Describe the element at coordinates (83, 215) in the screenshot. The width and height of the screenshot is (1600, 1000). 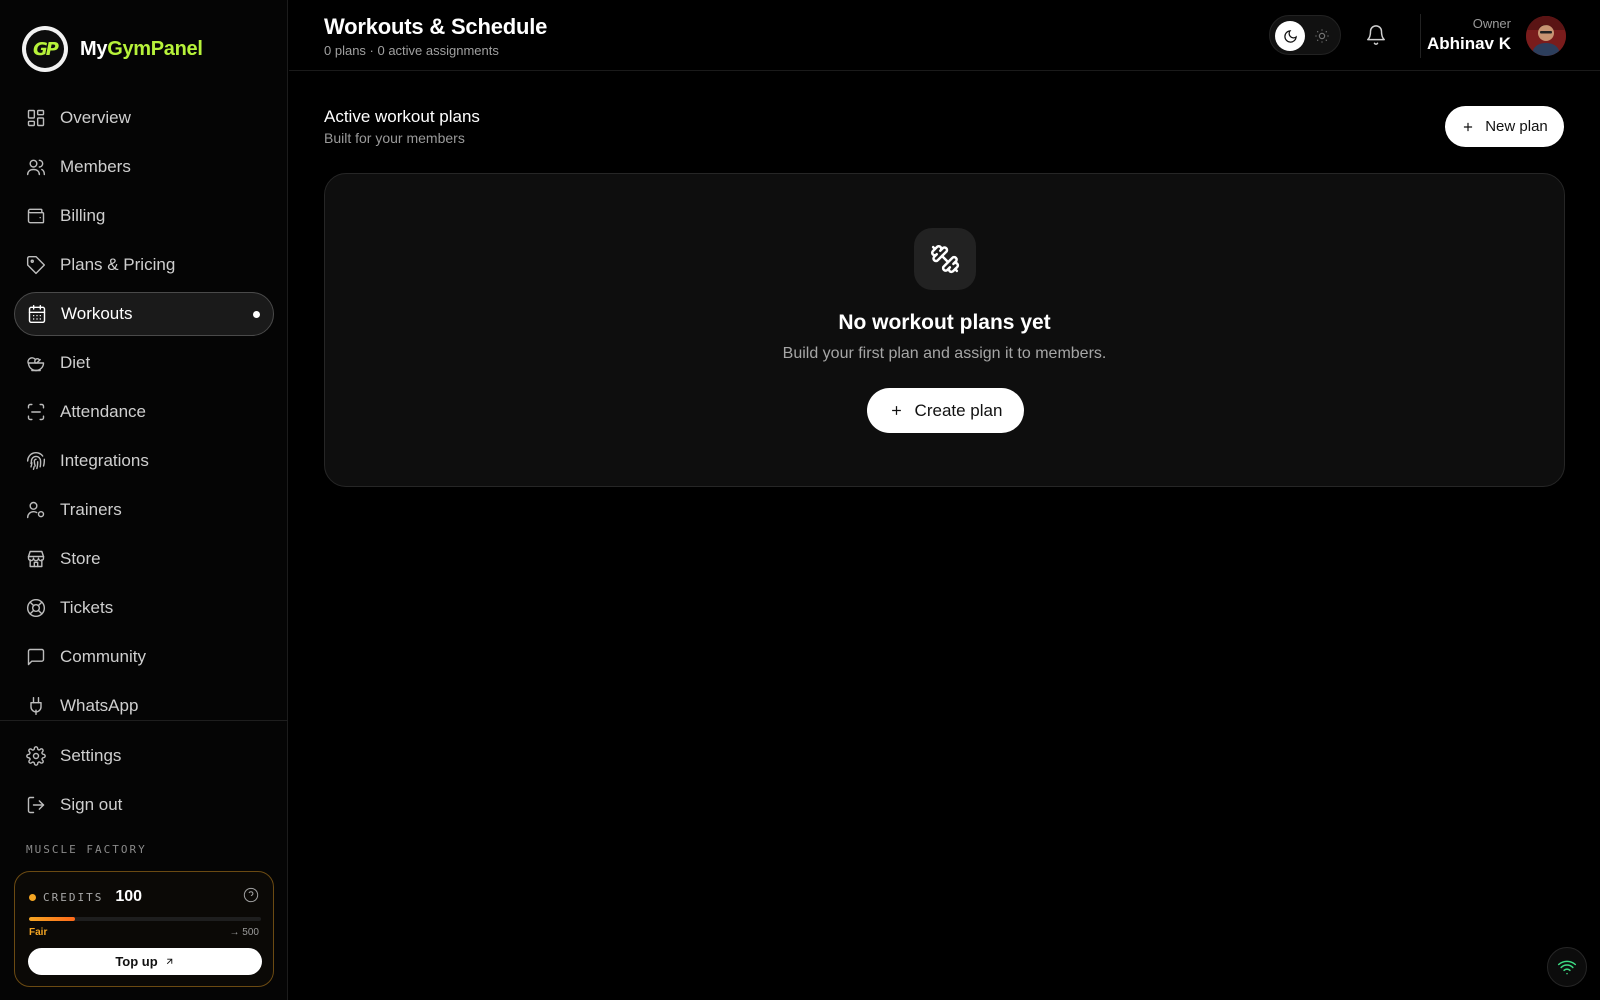
I see `sidebar-item-label: Billing` at that location.